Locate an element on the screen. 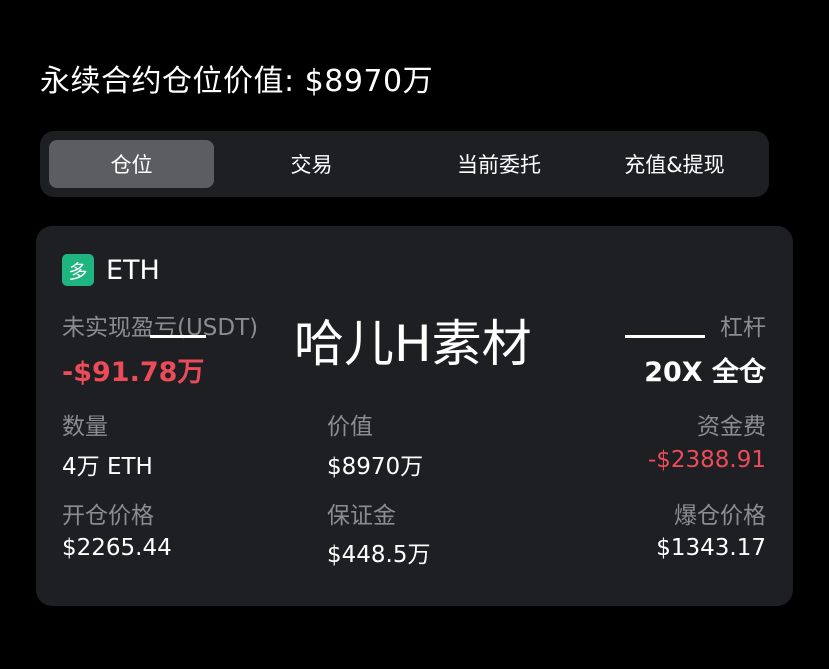  symbol-label: ETH is located at coordinates (133, 270).